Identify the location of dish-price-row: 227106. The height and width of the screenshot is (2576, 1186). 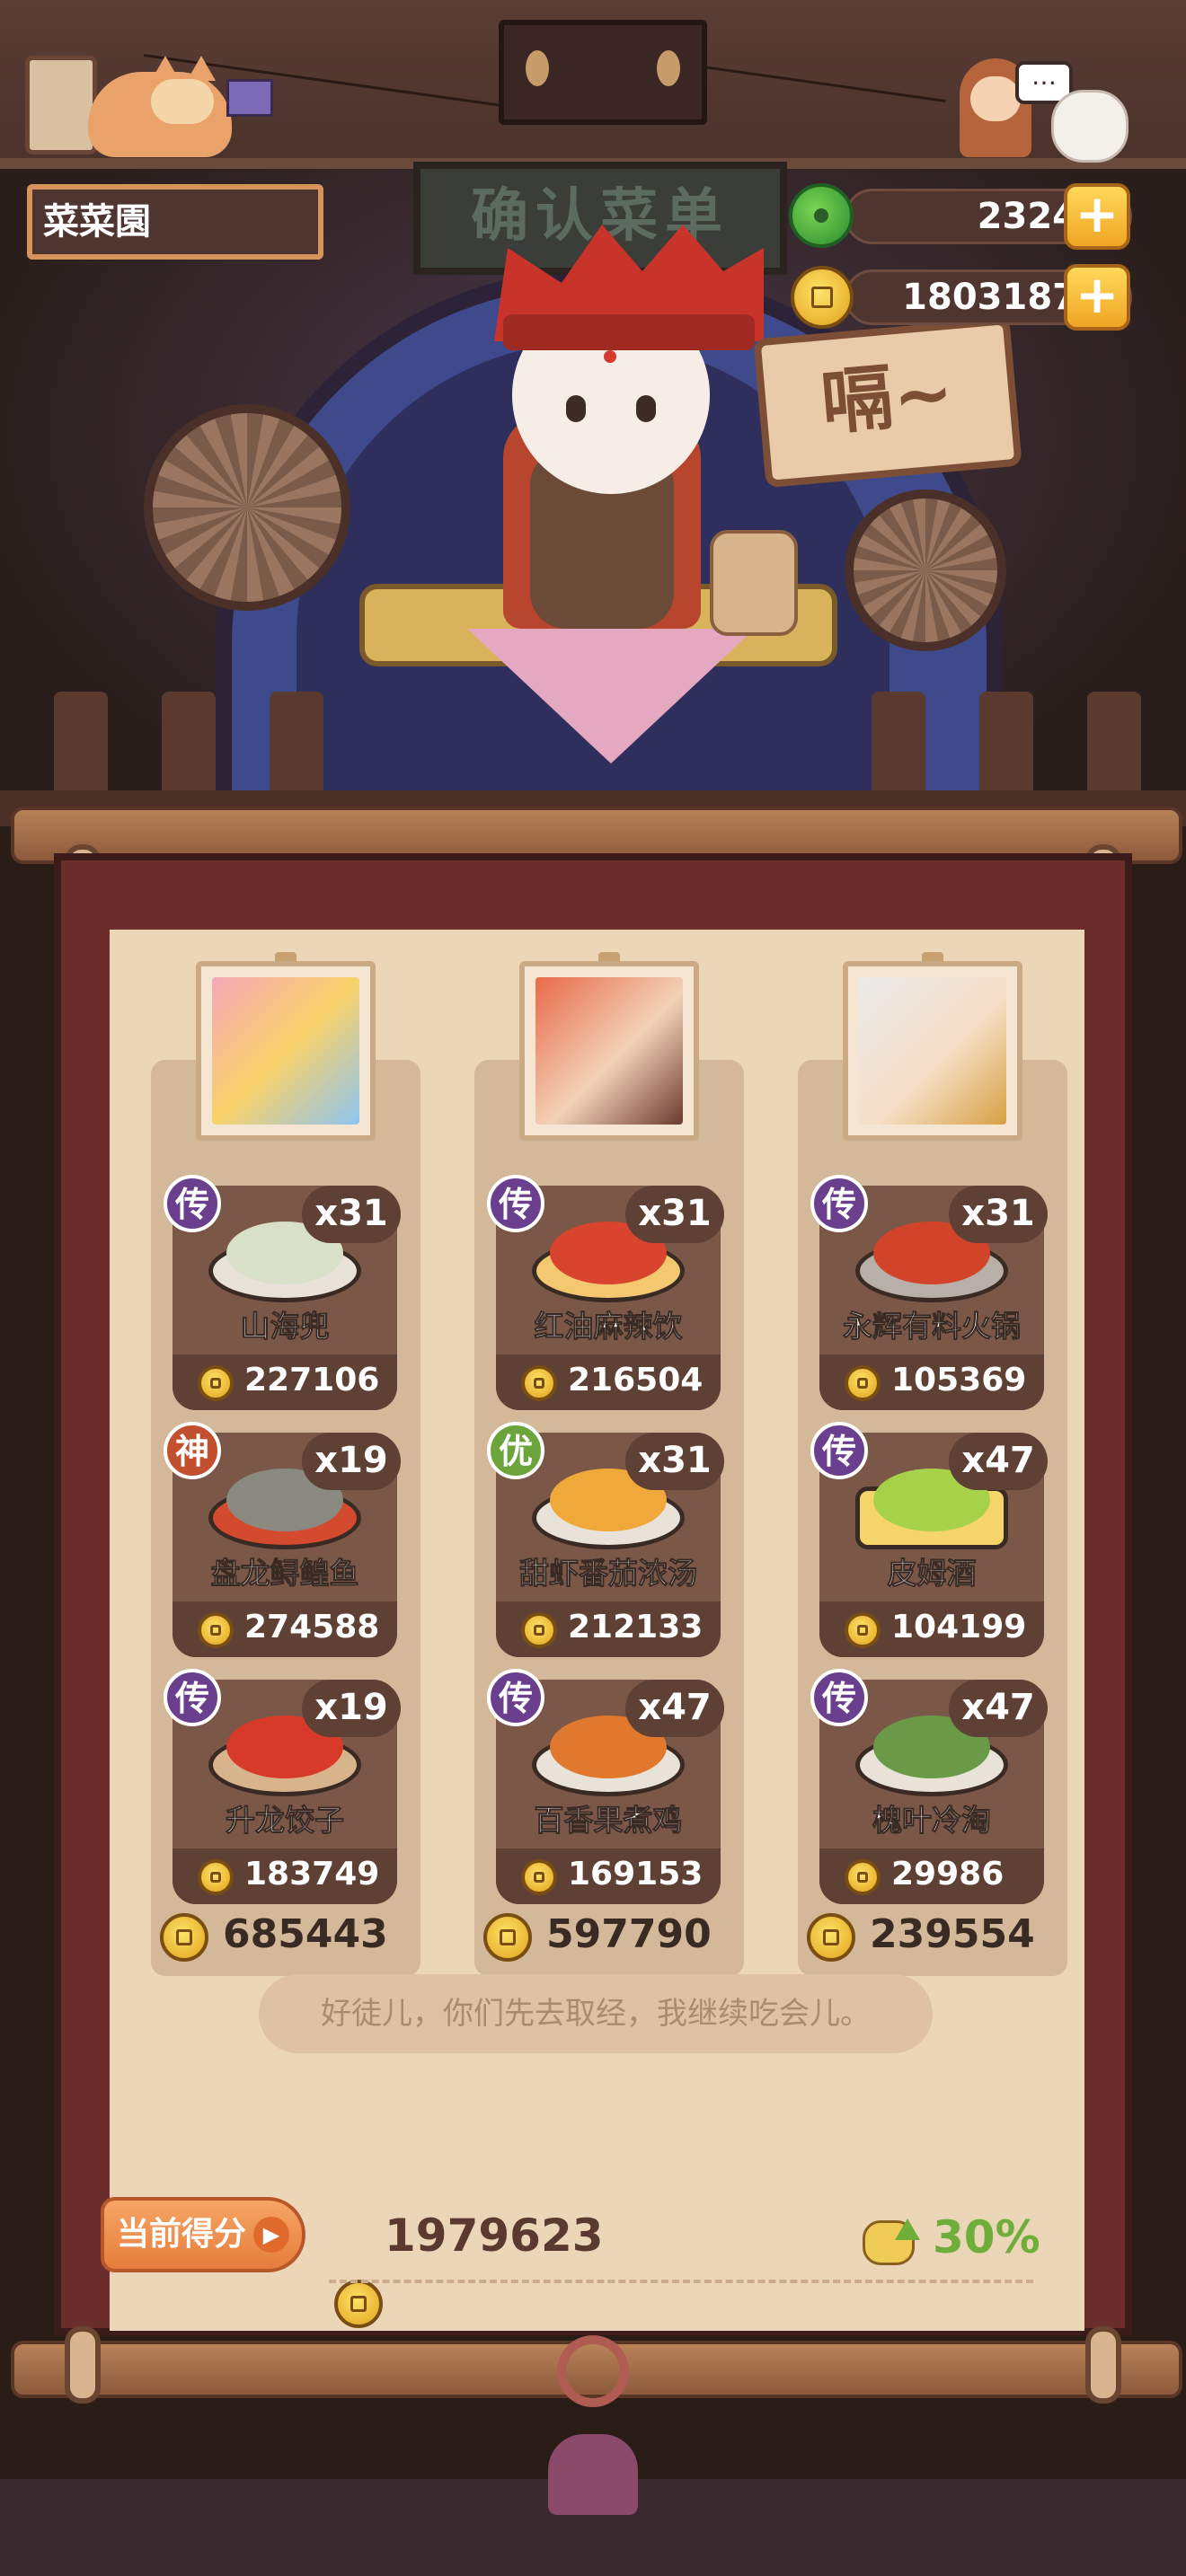
(285, 1382).